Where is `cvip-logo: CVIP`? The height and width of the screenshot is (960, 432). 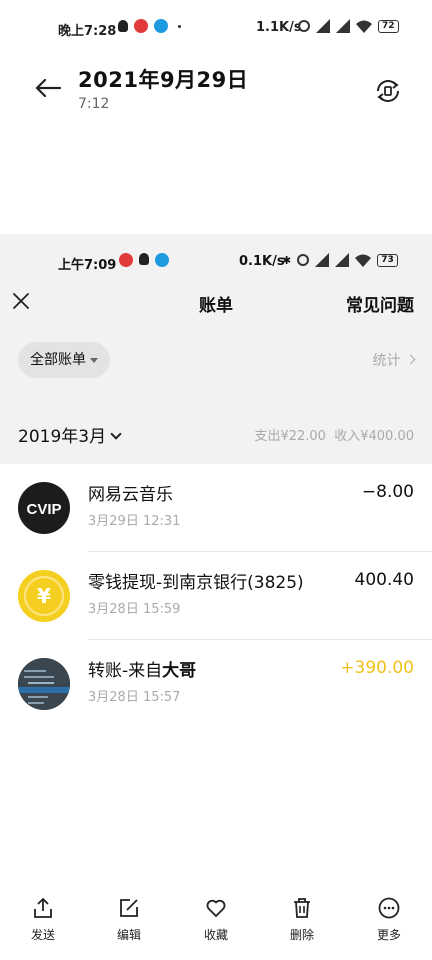 cvip-logo: CVIP is located at coordinates (44, 508).